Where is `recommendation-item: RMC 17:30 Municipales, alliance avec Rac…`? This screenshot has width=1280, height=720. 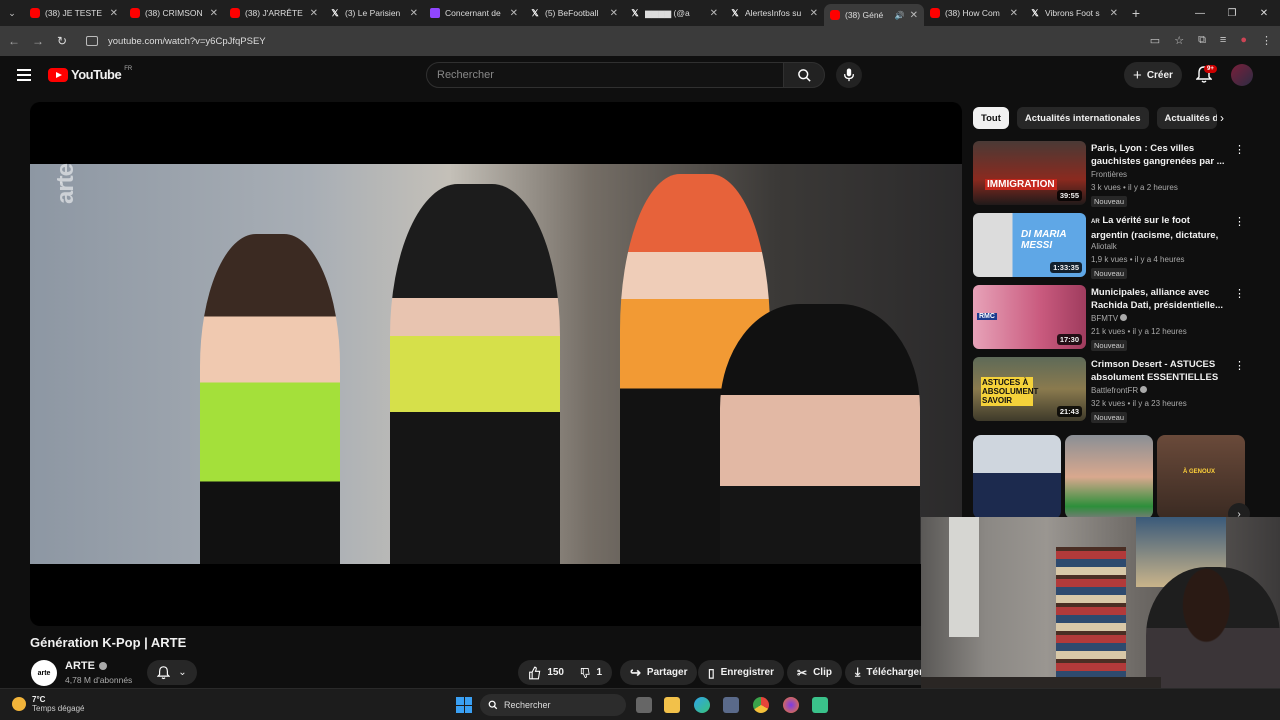 recommendation-item: RMC 17:30 Municipales, alliance avec Rac… is located at coordinates (1109, 318).